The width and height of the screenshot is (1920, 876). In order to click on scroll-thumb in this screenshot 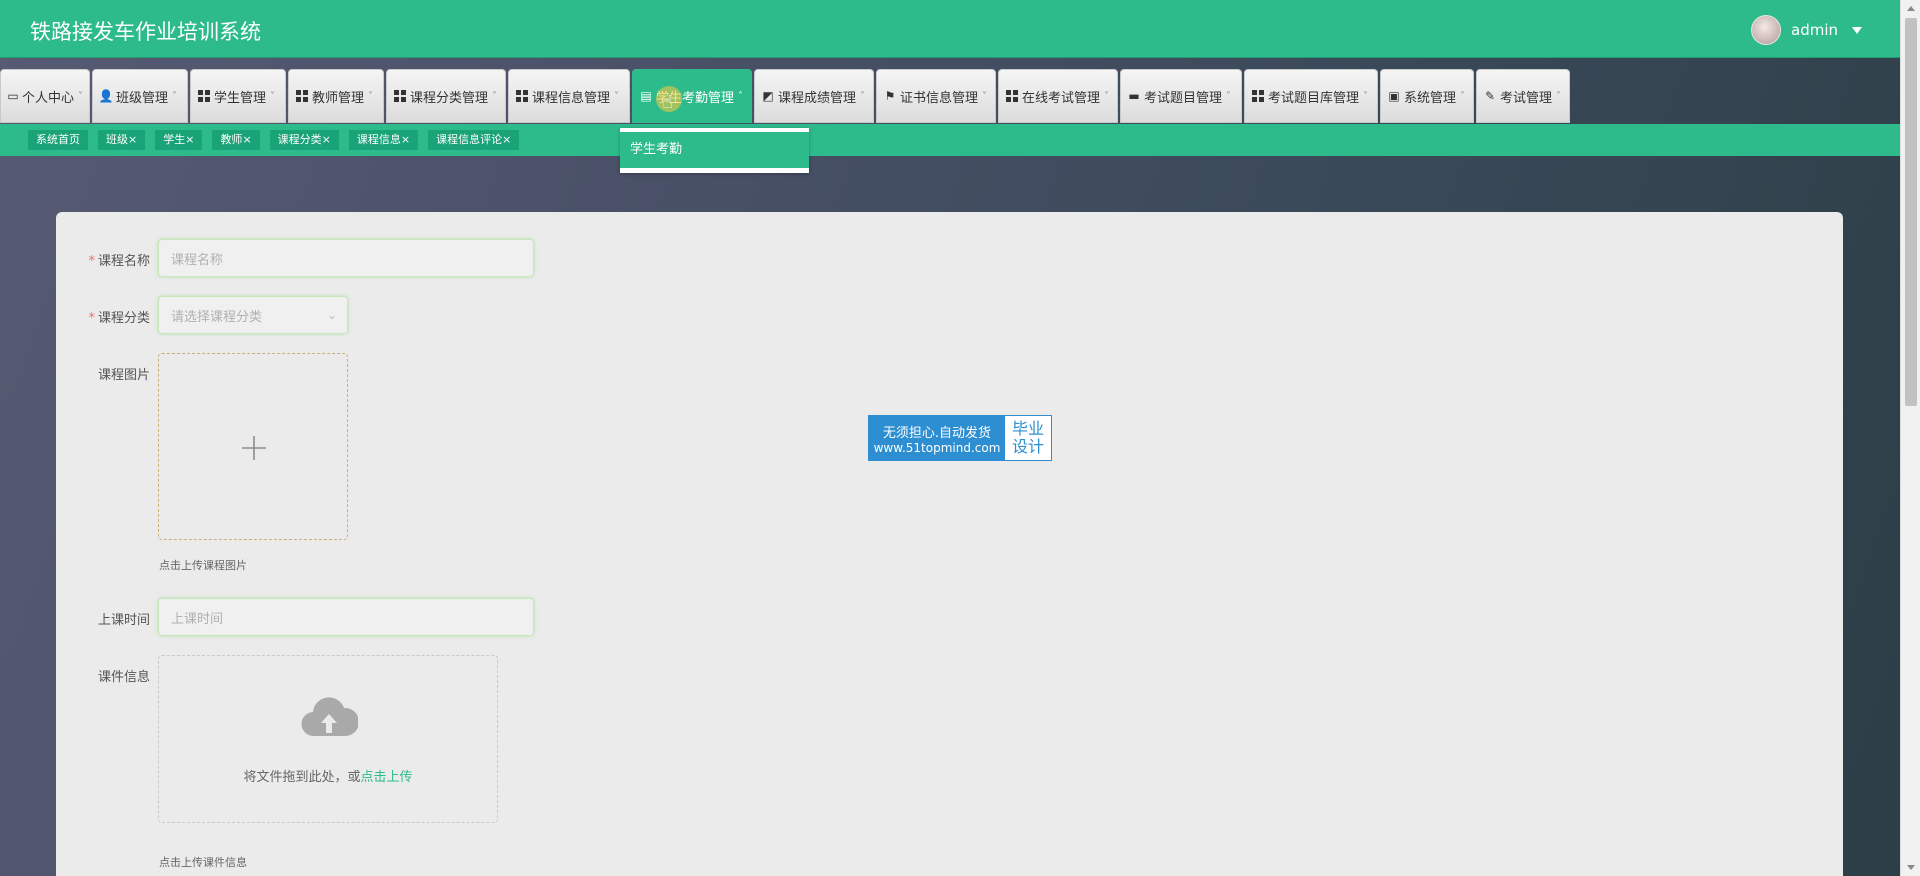, I will do `click(1911, 212)`.